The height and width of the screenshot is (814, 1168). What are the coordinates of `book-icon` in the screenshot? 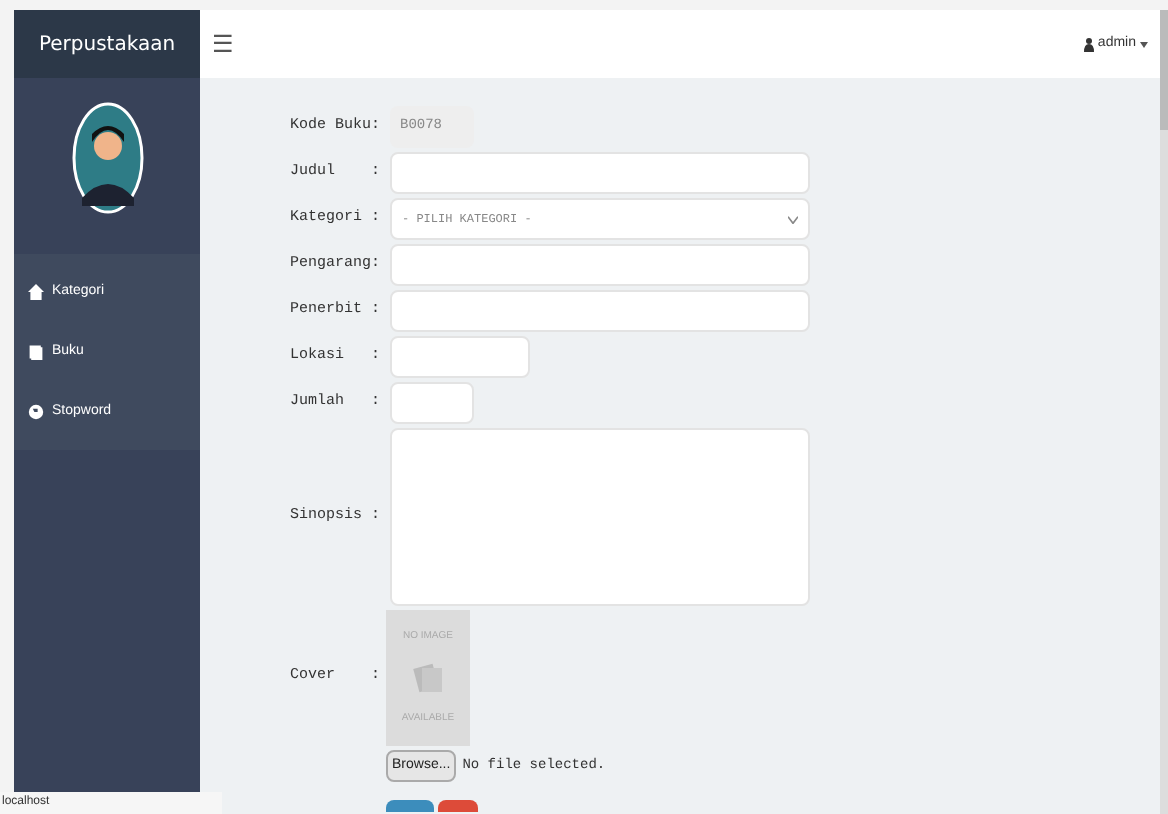 It's located at (36, 352).